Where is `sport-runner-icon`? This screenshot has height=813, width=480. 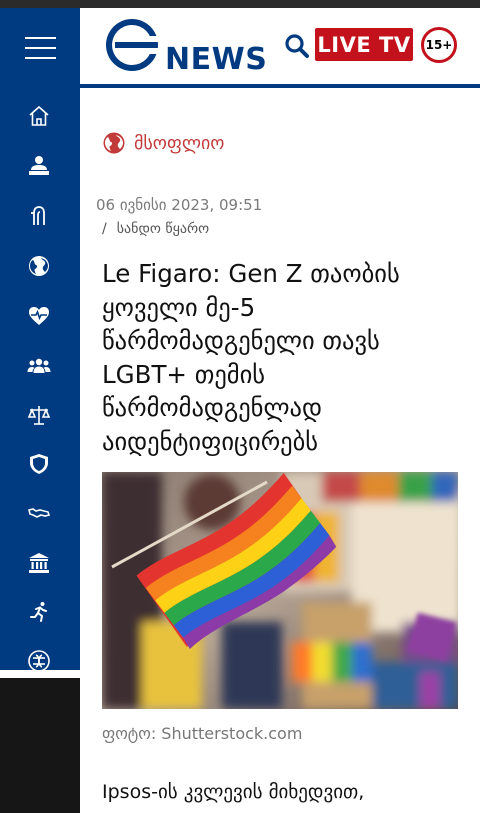
sport-runner-icon is located at coordinates (39, 612).